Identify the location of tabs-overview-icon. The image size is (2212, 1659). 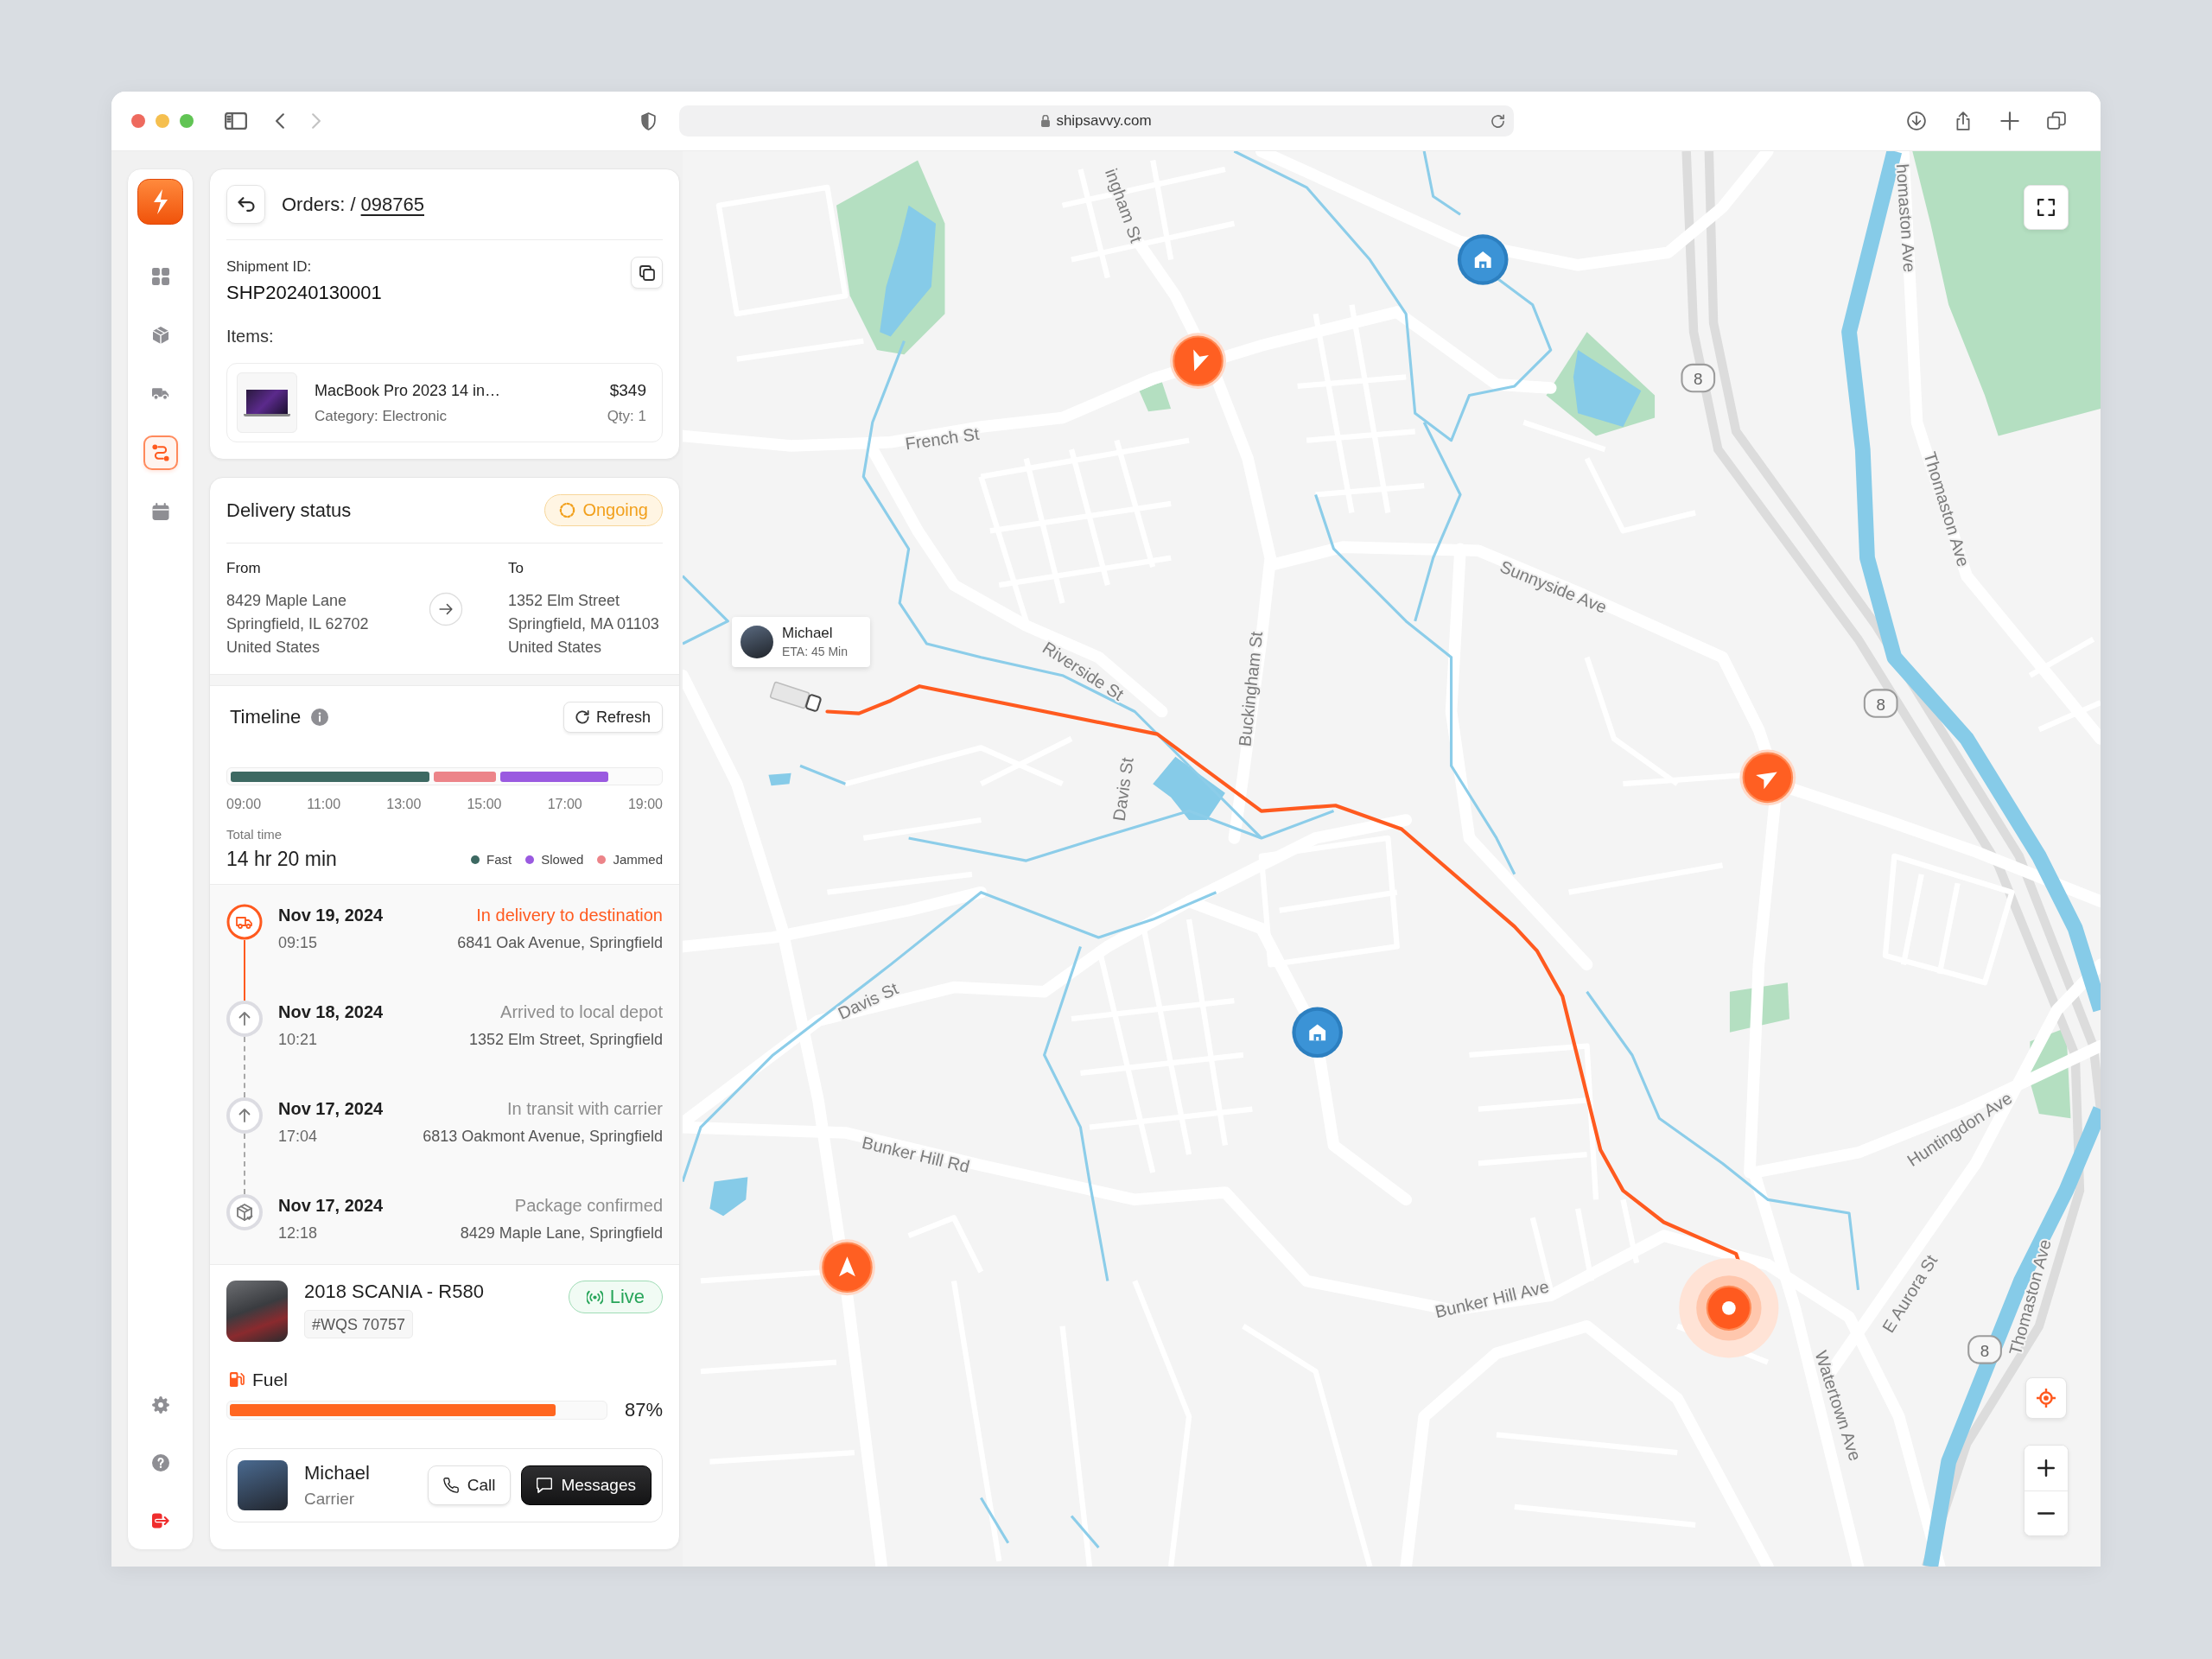
(2056, 120).